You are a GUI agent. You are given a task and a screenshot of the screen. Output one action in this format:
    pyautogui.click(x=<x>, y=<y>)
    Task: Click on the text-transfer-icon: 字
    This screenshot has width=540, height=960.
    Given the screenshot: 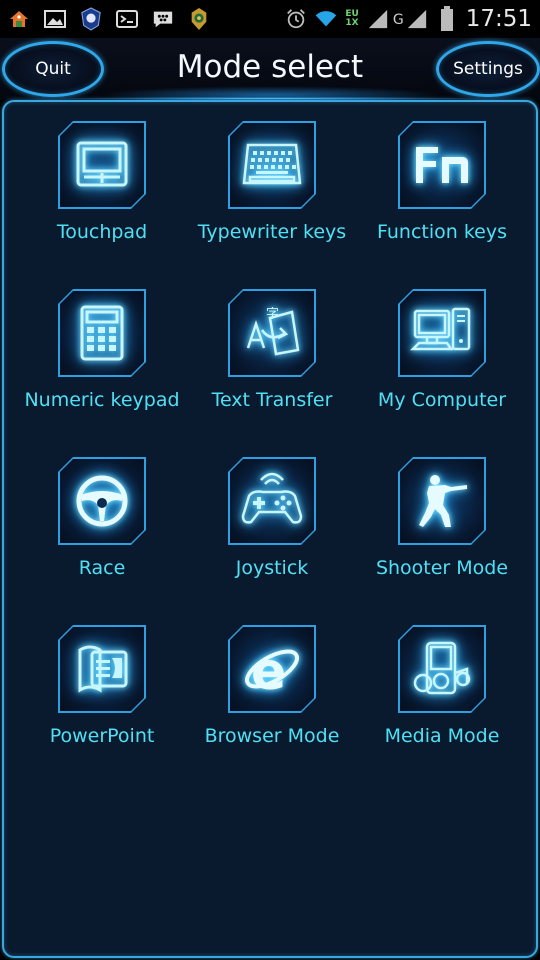 What is the action you would take?
    pyautogui.click(x=272, y=333)
    